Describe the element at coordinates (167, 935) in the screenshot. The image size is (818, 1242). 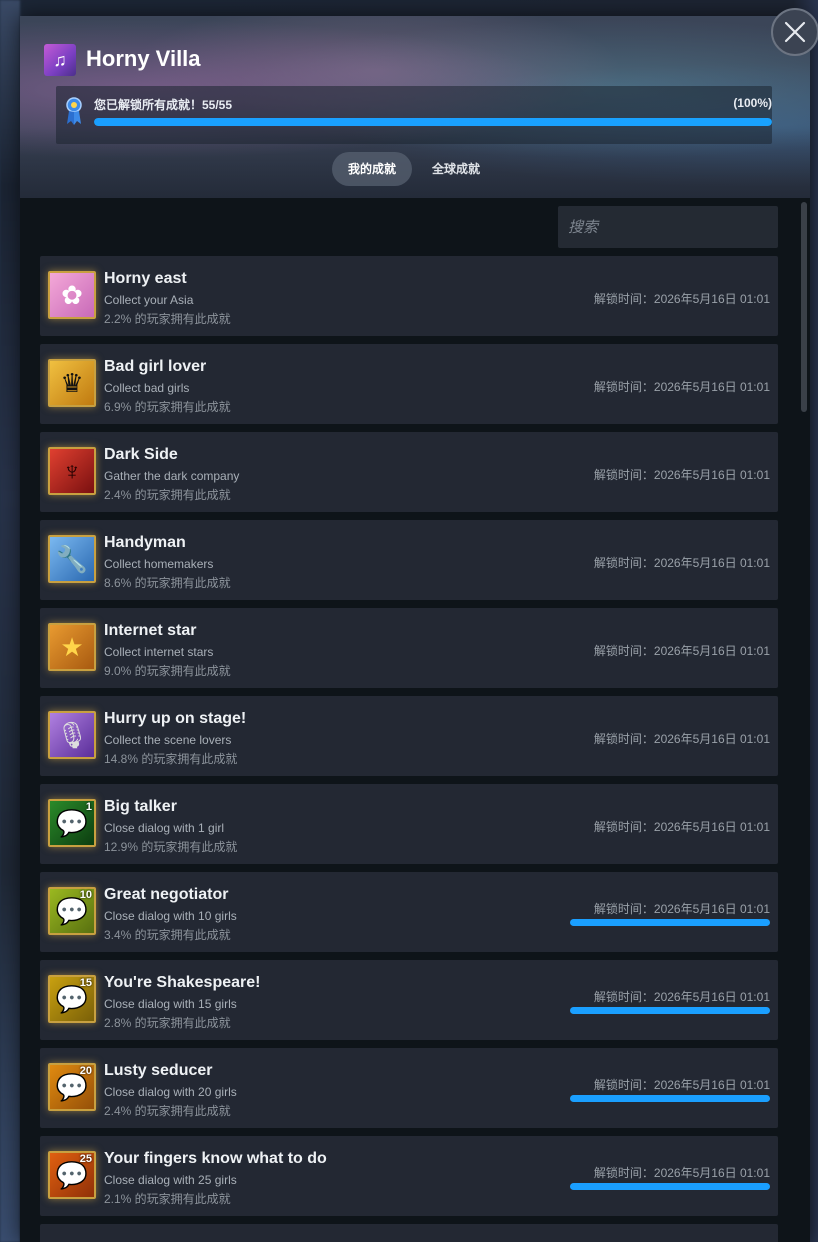
I see `achievement-global-percent: 3.4% 的玩家拥有此成就` at that location.